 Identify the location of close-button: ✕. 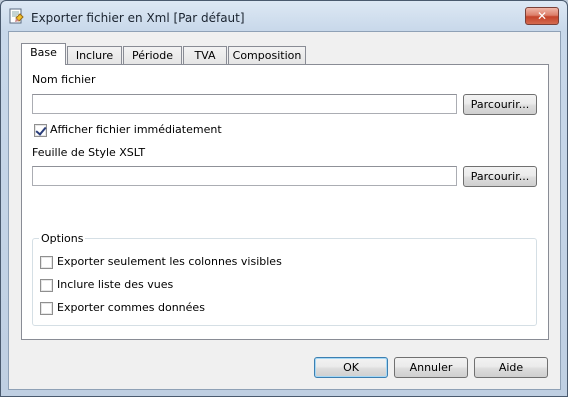
(542, 16).